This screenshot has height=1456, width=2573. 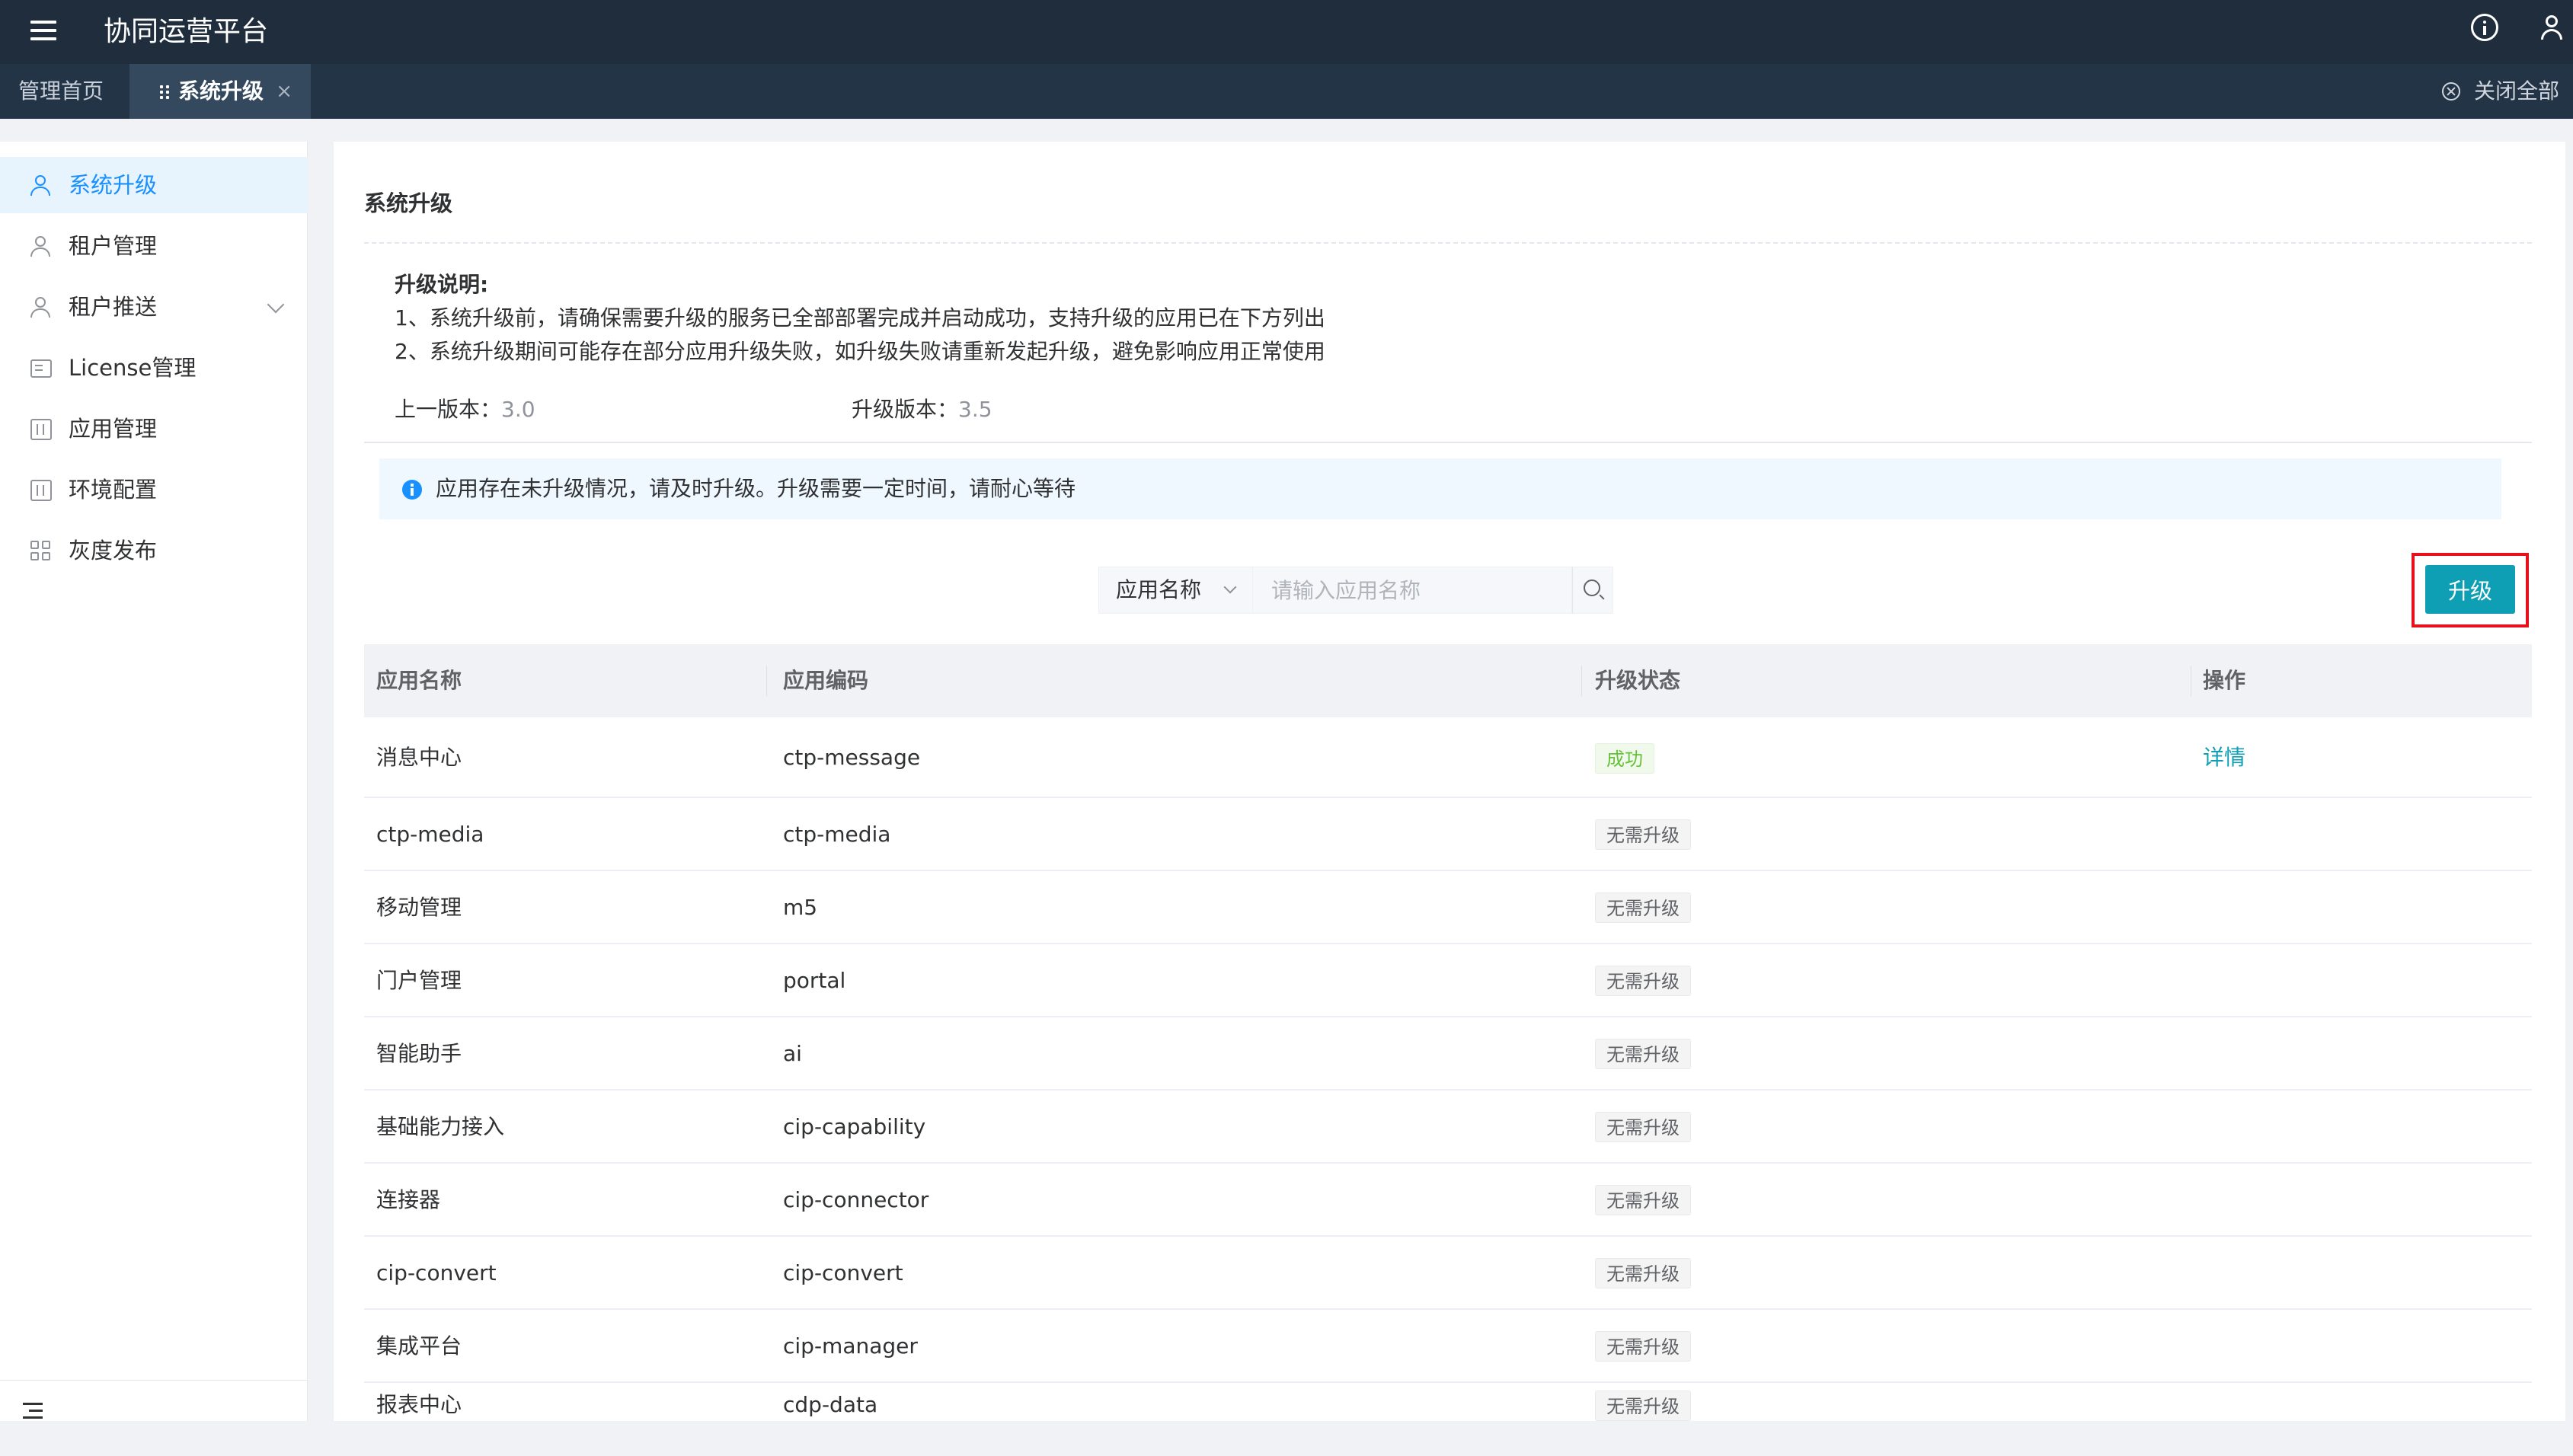 I want to click on info-circle-icon, so click(x=412, y=490).